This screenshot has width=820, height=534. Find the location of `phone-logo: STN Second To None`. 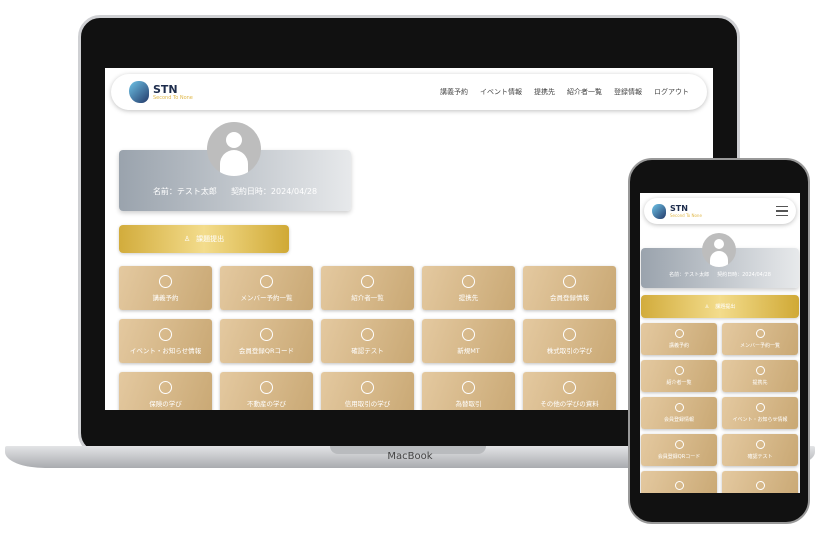

phone-logo: STN Second To None is located at coordinates (677, 211).